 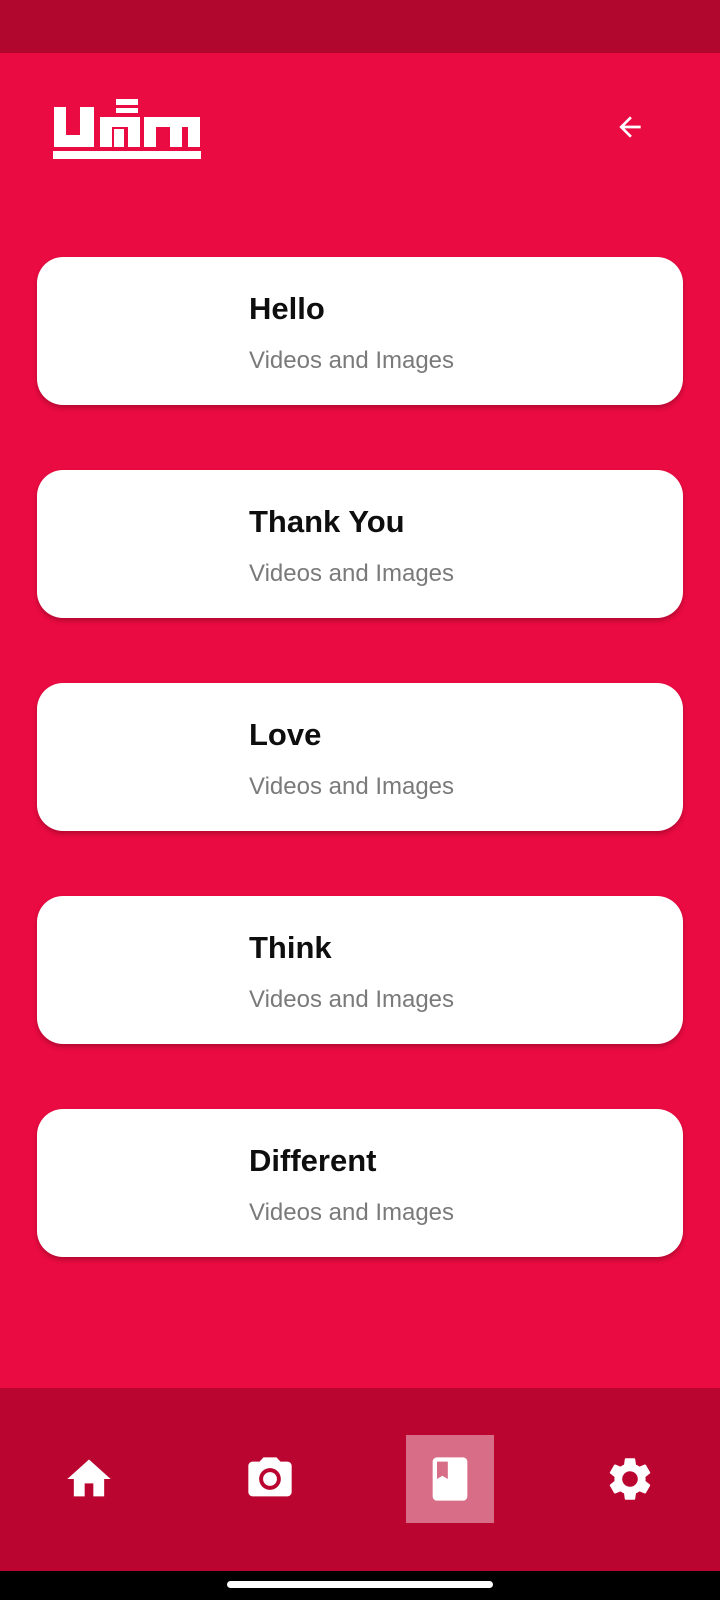 What do you see at coordinates (313, 1160) in the screenshot?
I see `card-title: Different` at bounding box center [313, 1160].